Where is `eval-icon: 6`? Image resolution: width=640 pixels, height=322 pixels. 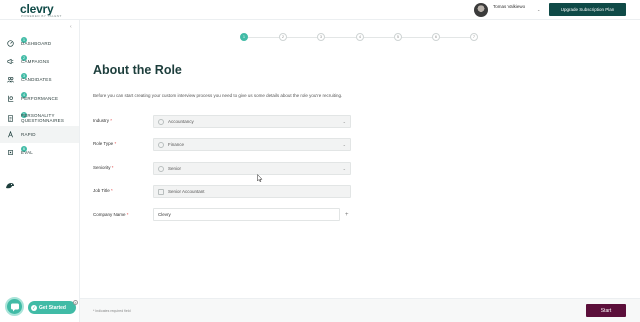 eval-icon: 6 is located at coordinates (17, 150).